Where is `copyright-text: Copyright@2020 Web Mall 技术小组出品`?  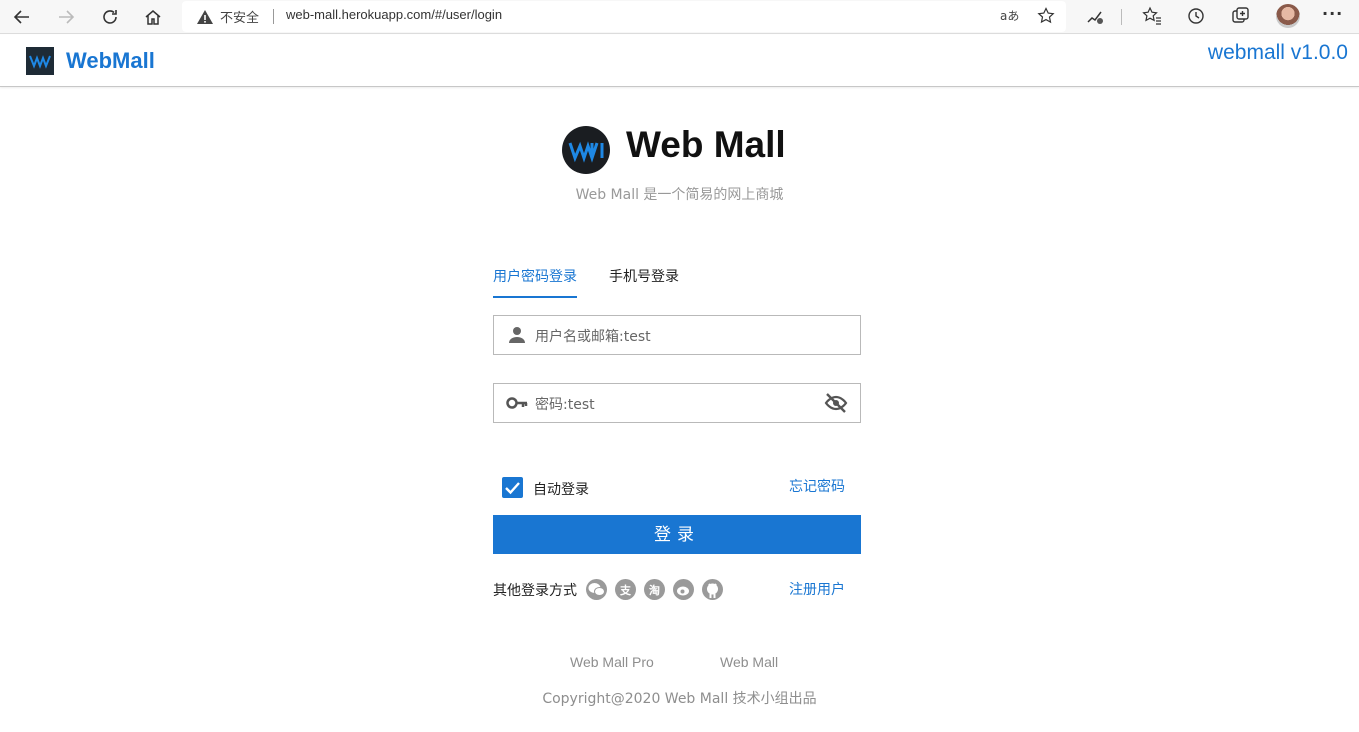 copyright-text: Copyright@2020 Web Mall 技术小组出品 is located at coordinates (679, 699).